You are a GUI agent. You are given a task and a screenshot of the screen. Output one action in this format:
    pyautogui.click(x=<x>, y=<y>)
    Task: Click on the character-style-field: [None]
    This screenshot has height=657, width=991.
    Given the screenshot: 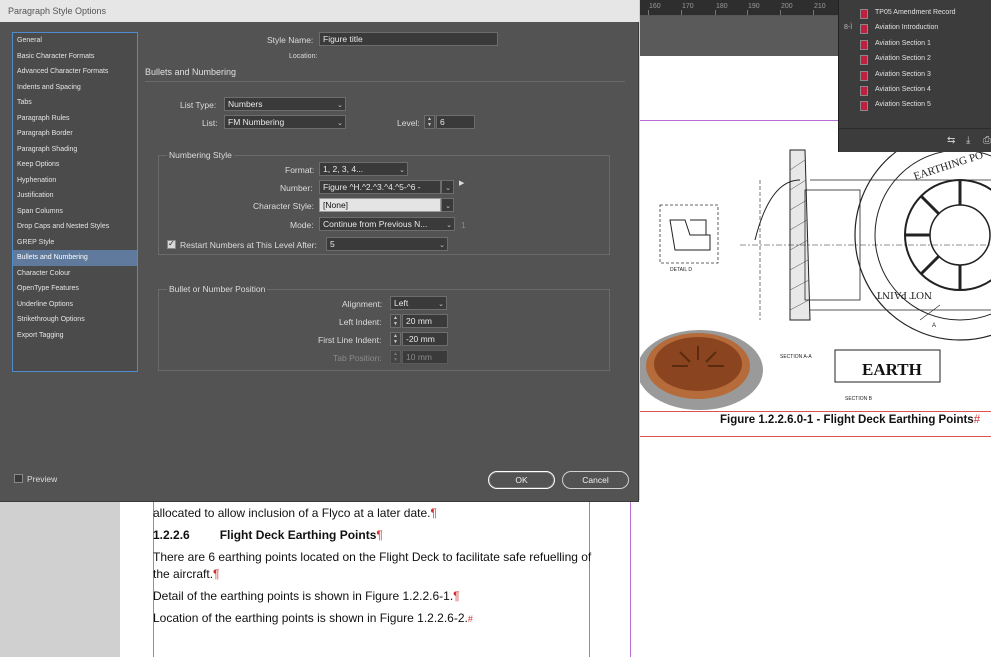 What is the action you would take?
    pyautogui.click(x=380, y=205)
    